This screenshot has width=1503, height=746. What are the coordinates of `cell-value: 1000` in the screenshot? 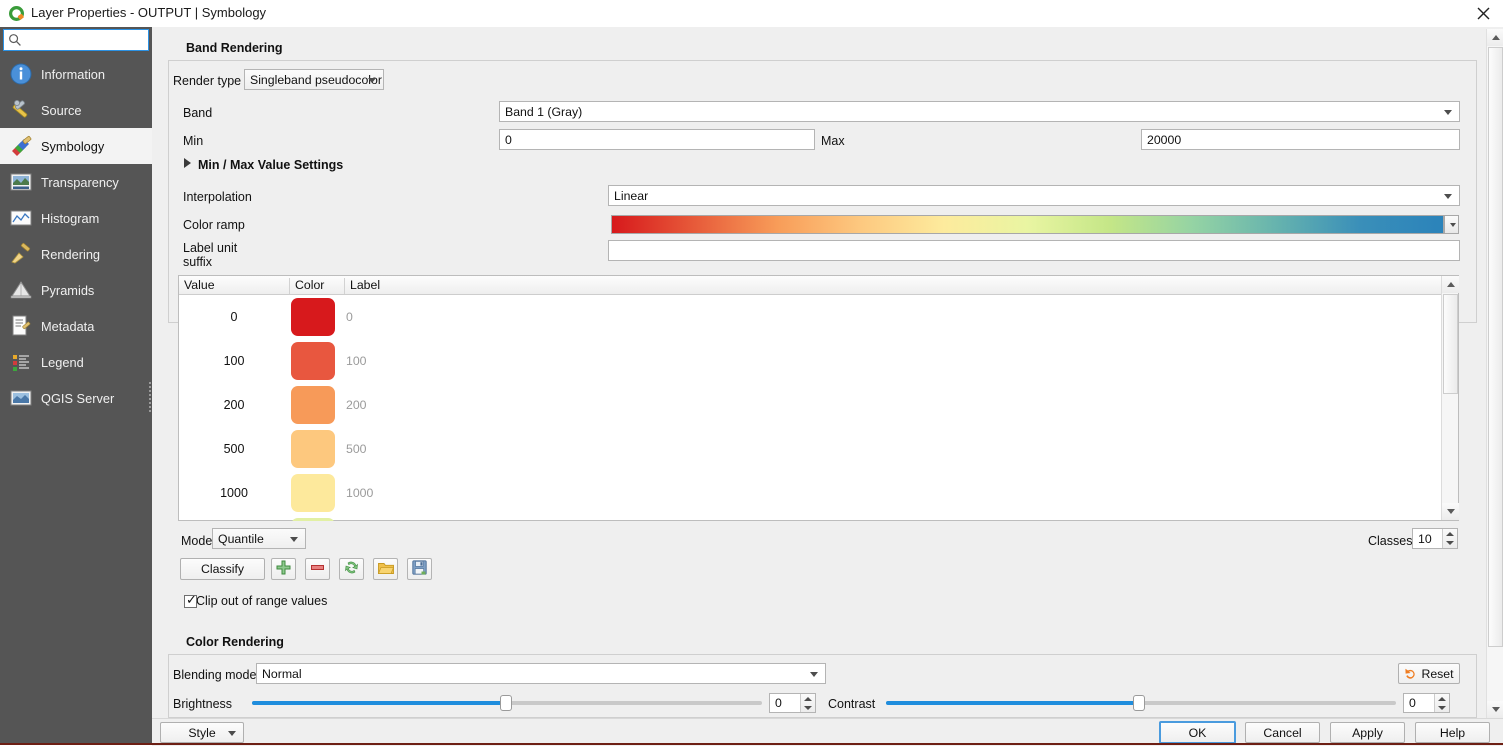 It's located at (234, 493).